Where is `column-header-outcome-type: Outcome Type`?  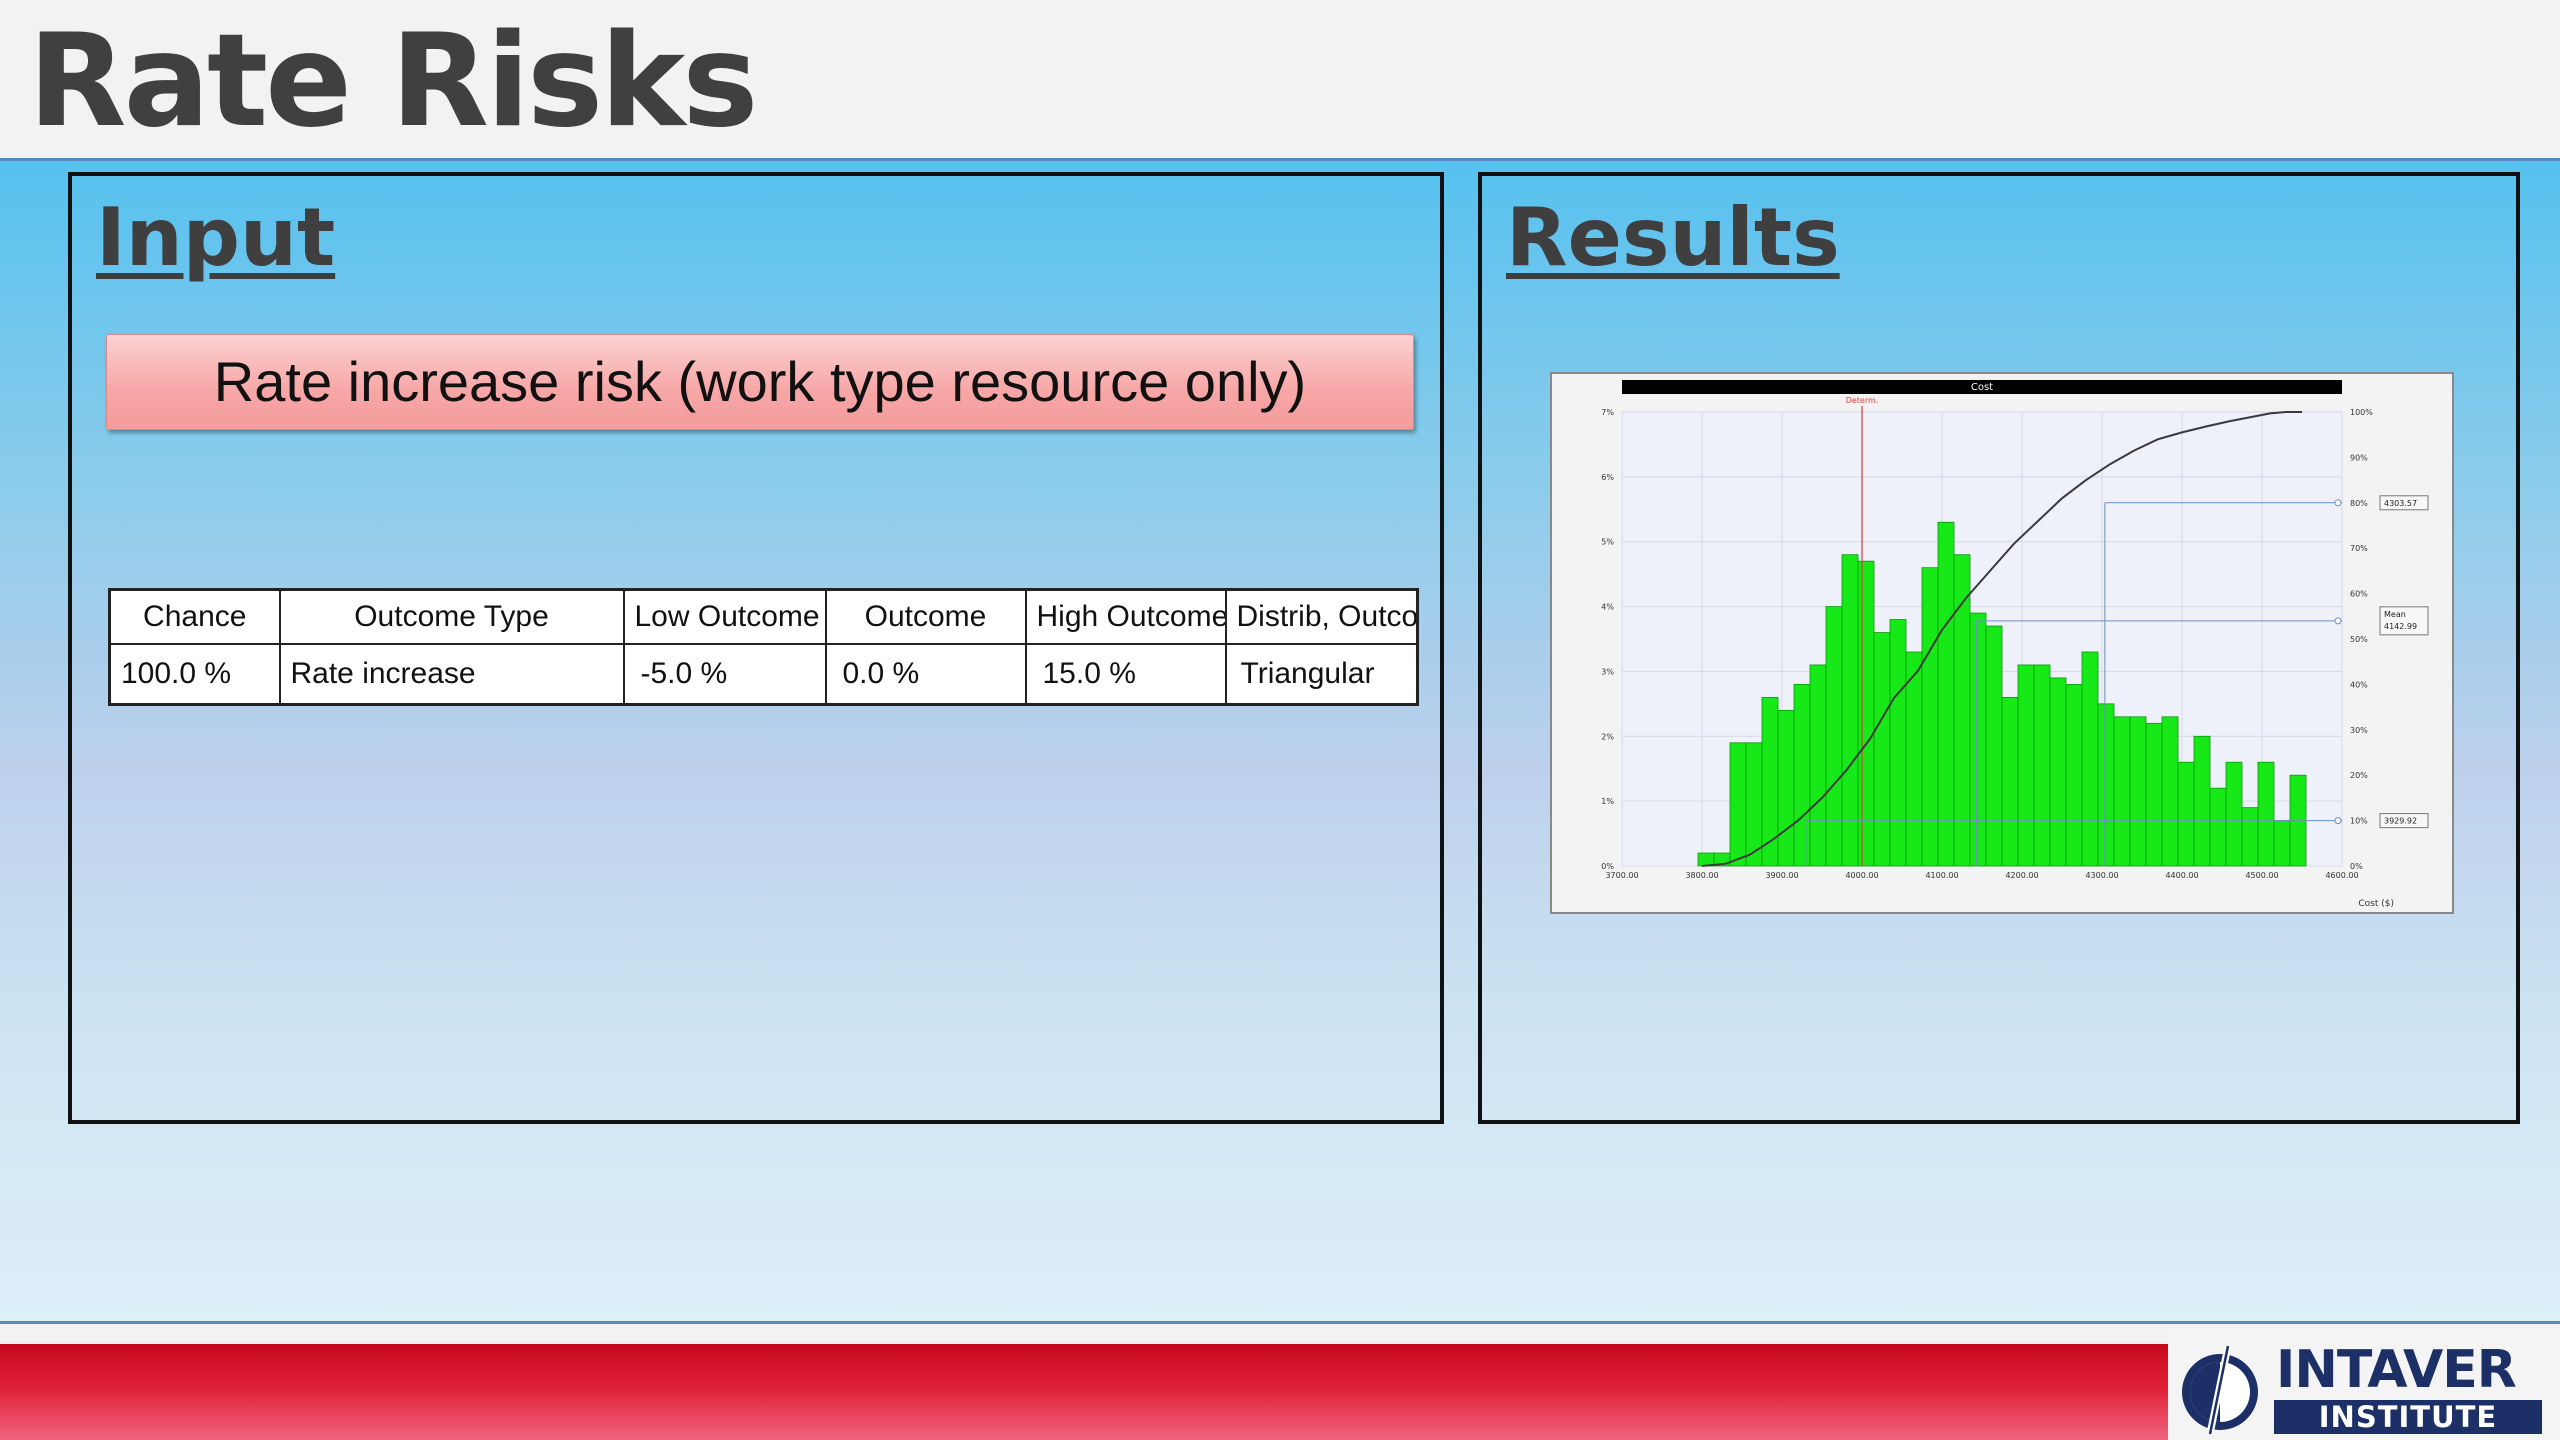
column-header-outcome-type: Outcome Type is located at coordinates (451, 616).